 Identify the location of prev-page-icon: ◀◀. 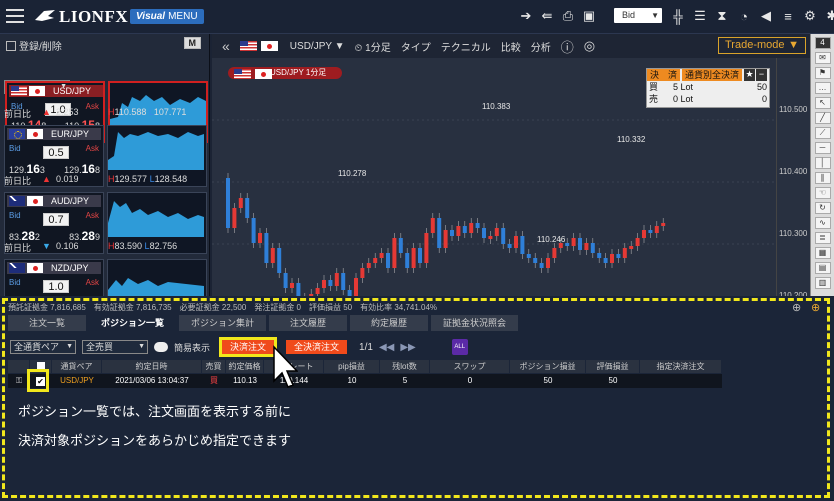
(386, 347).